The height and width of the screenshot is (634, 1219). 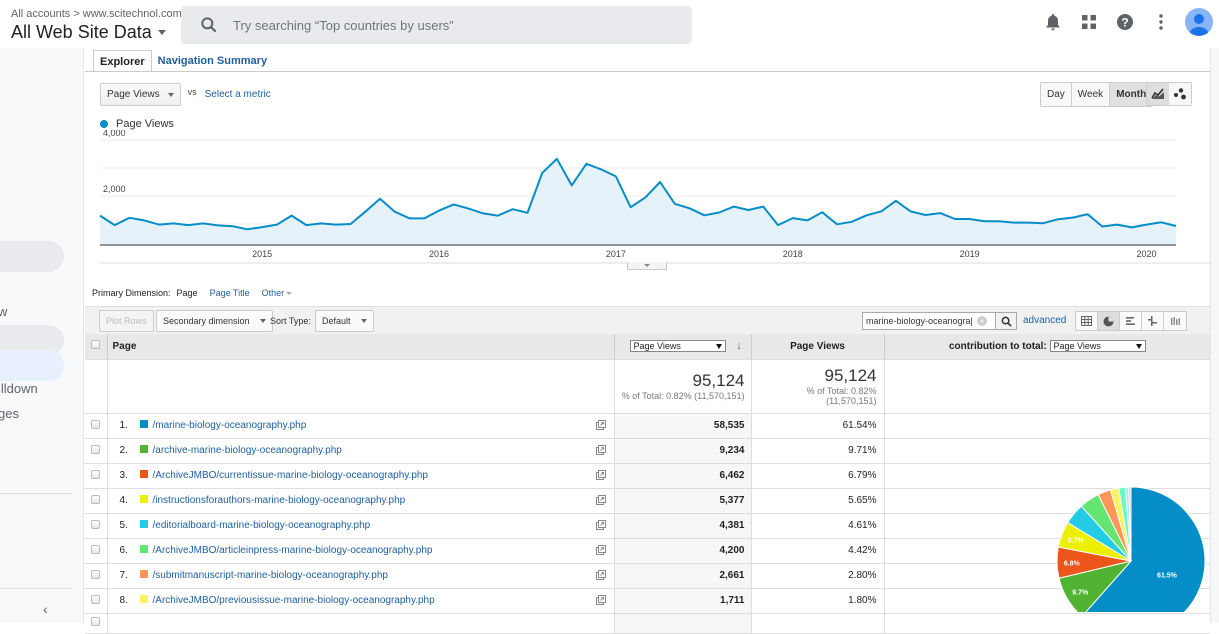 What do you see at coordinates (814, 376) in the screenshot?
I see `total-page-views-2: 95,124` at bounding box center [814, 376].